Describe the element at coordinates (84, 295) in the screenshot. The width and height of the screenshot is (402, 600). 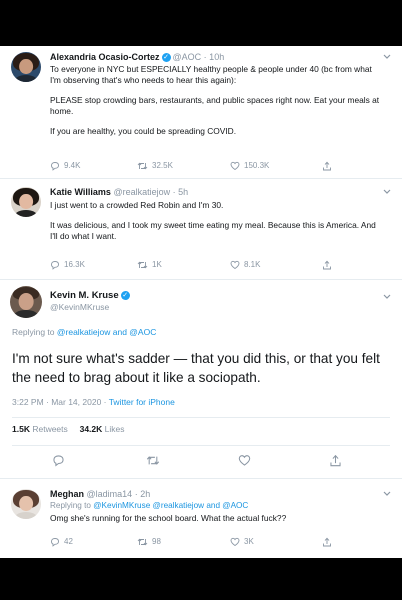
I see `author-name: Kevin M. Kruse` at that location.